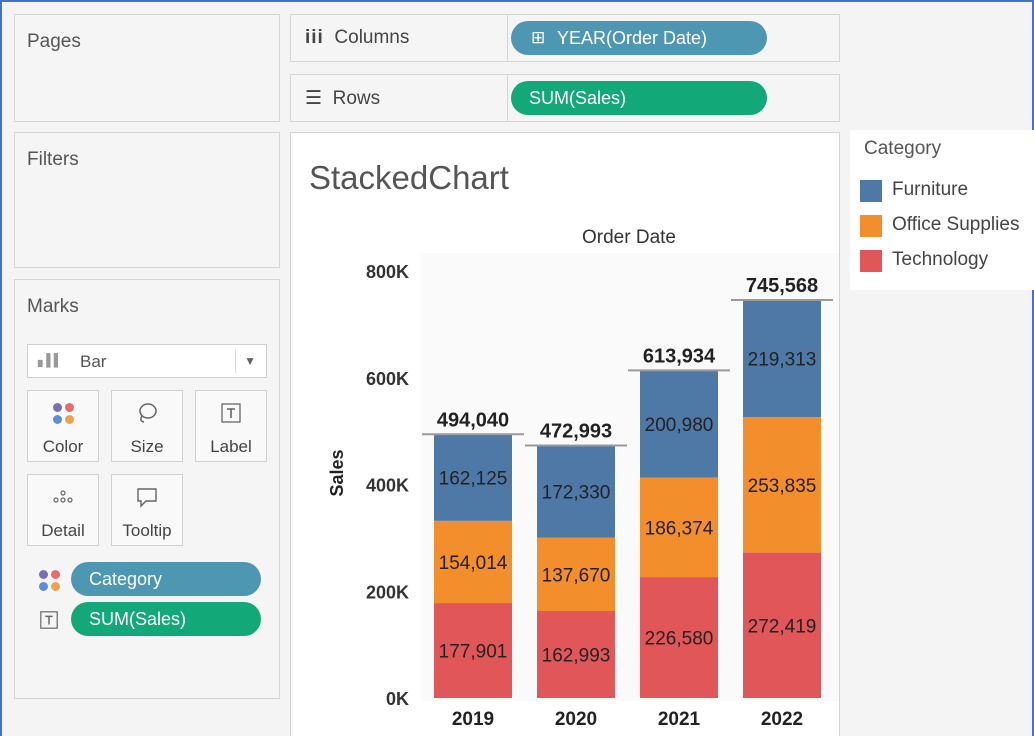 This screenshot has width=1034, height=736. I want to click on marks-card-title: Marks, so click(53, 306).